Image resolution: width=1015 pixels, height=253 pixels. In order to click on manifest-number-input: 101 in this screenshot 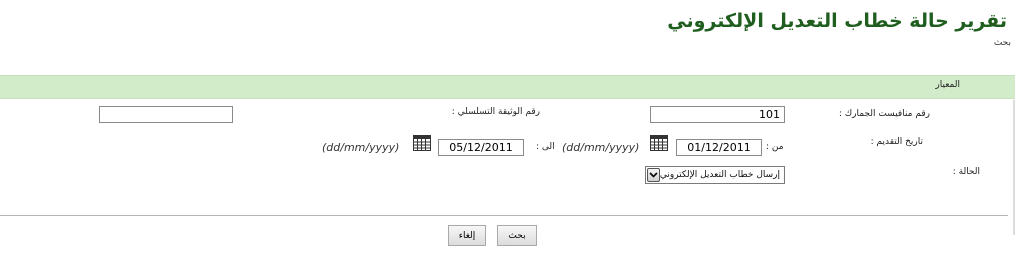, I will do `click(717, 114)`.